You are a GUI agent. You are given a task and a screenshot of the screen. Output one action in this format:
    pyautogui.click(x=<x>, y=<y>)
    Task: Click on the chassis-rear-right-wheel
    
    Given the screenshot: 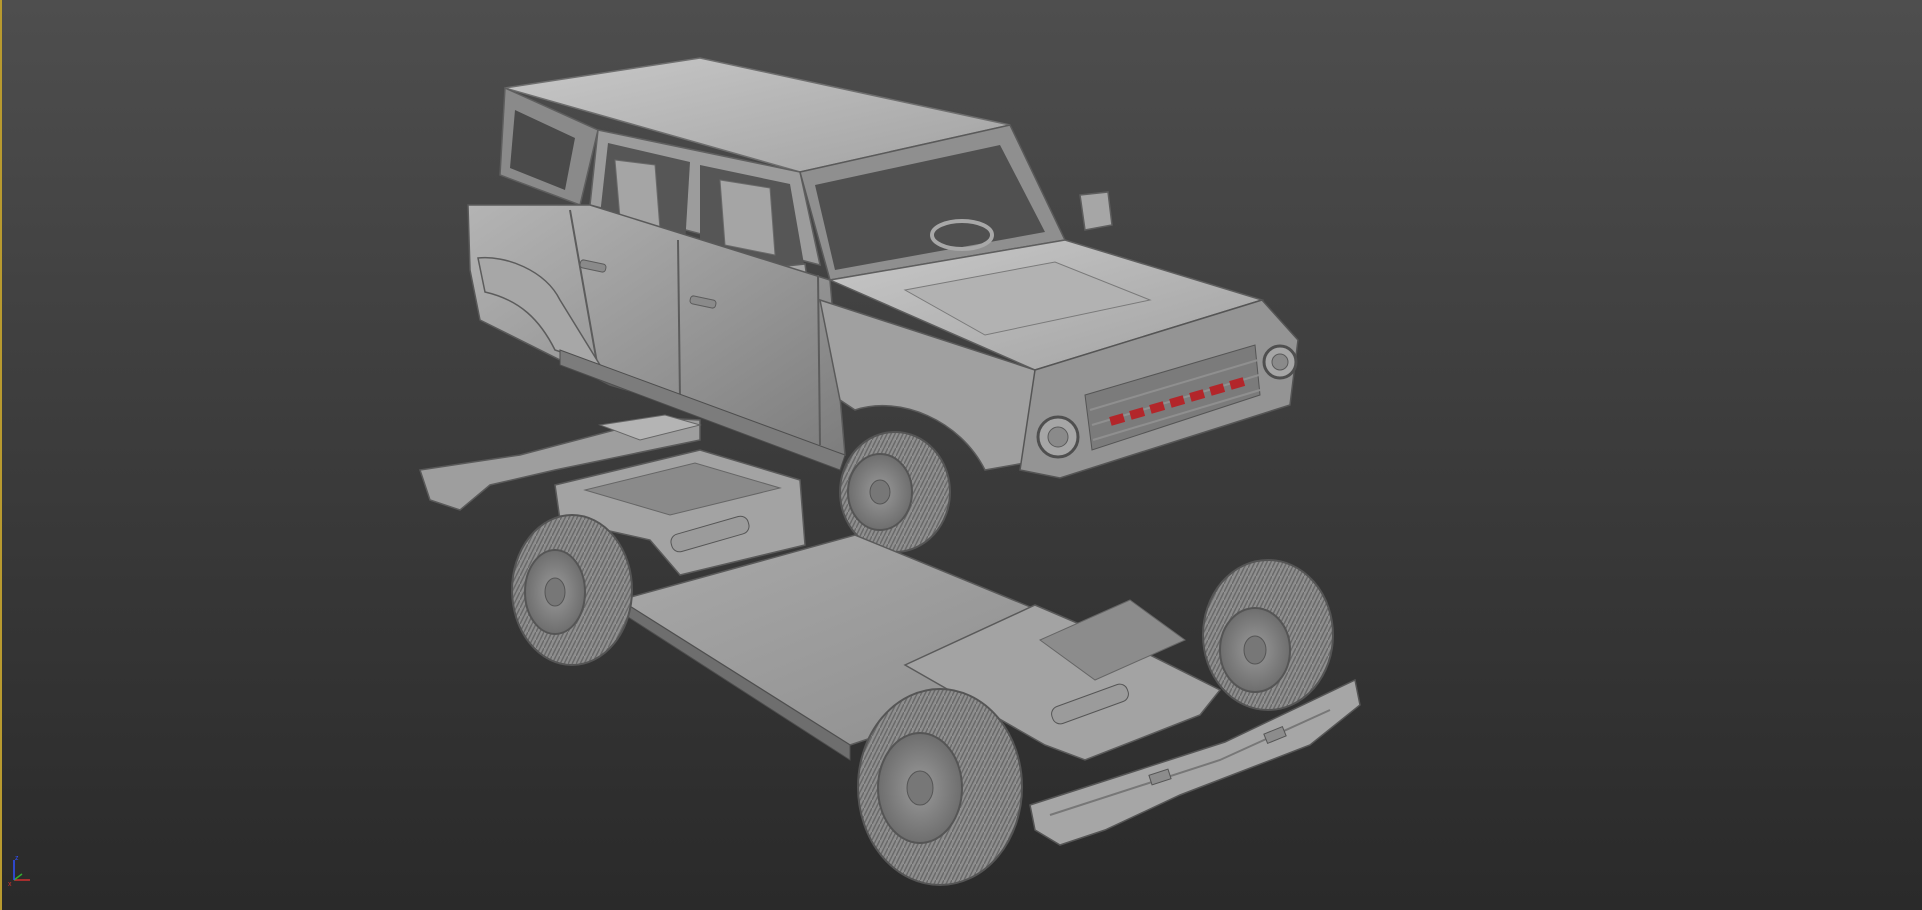 What is the action you would take?
    pyautogui.click(x=1268, y=635)
    